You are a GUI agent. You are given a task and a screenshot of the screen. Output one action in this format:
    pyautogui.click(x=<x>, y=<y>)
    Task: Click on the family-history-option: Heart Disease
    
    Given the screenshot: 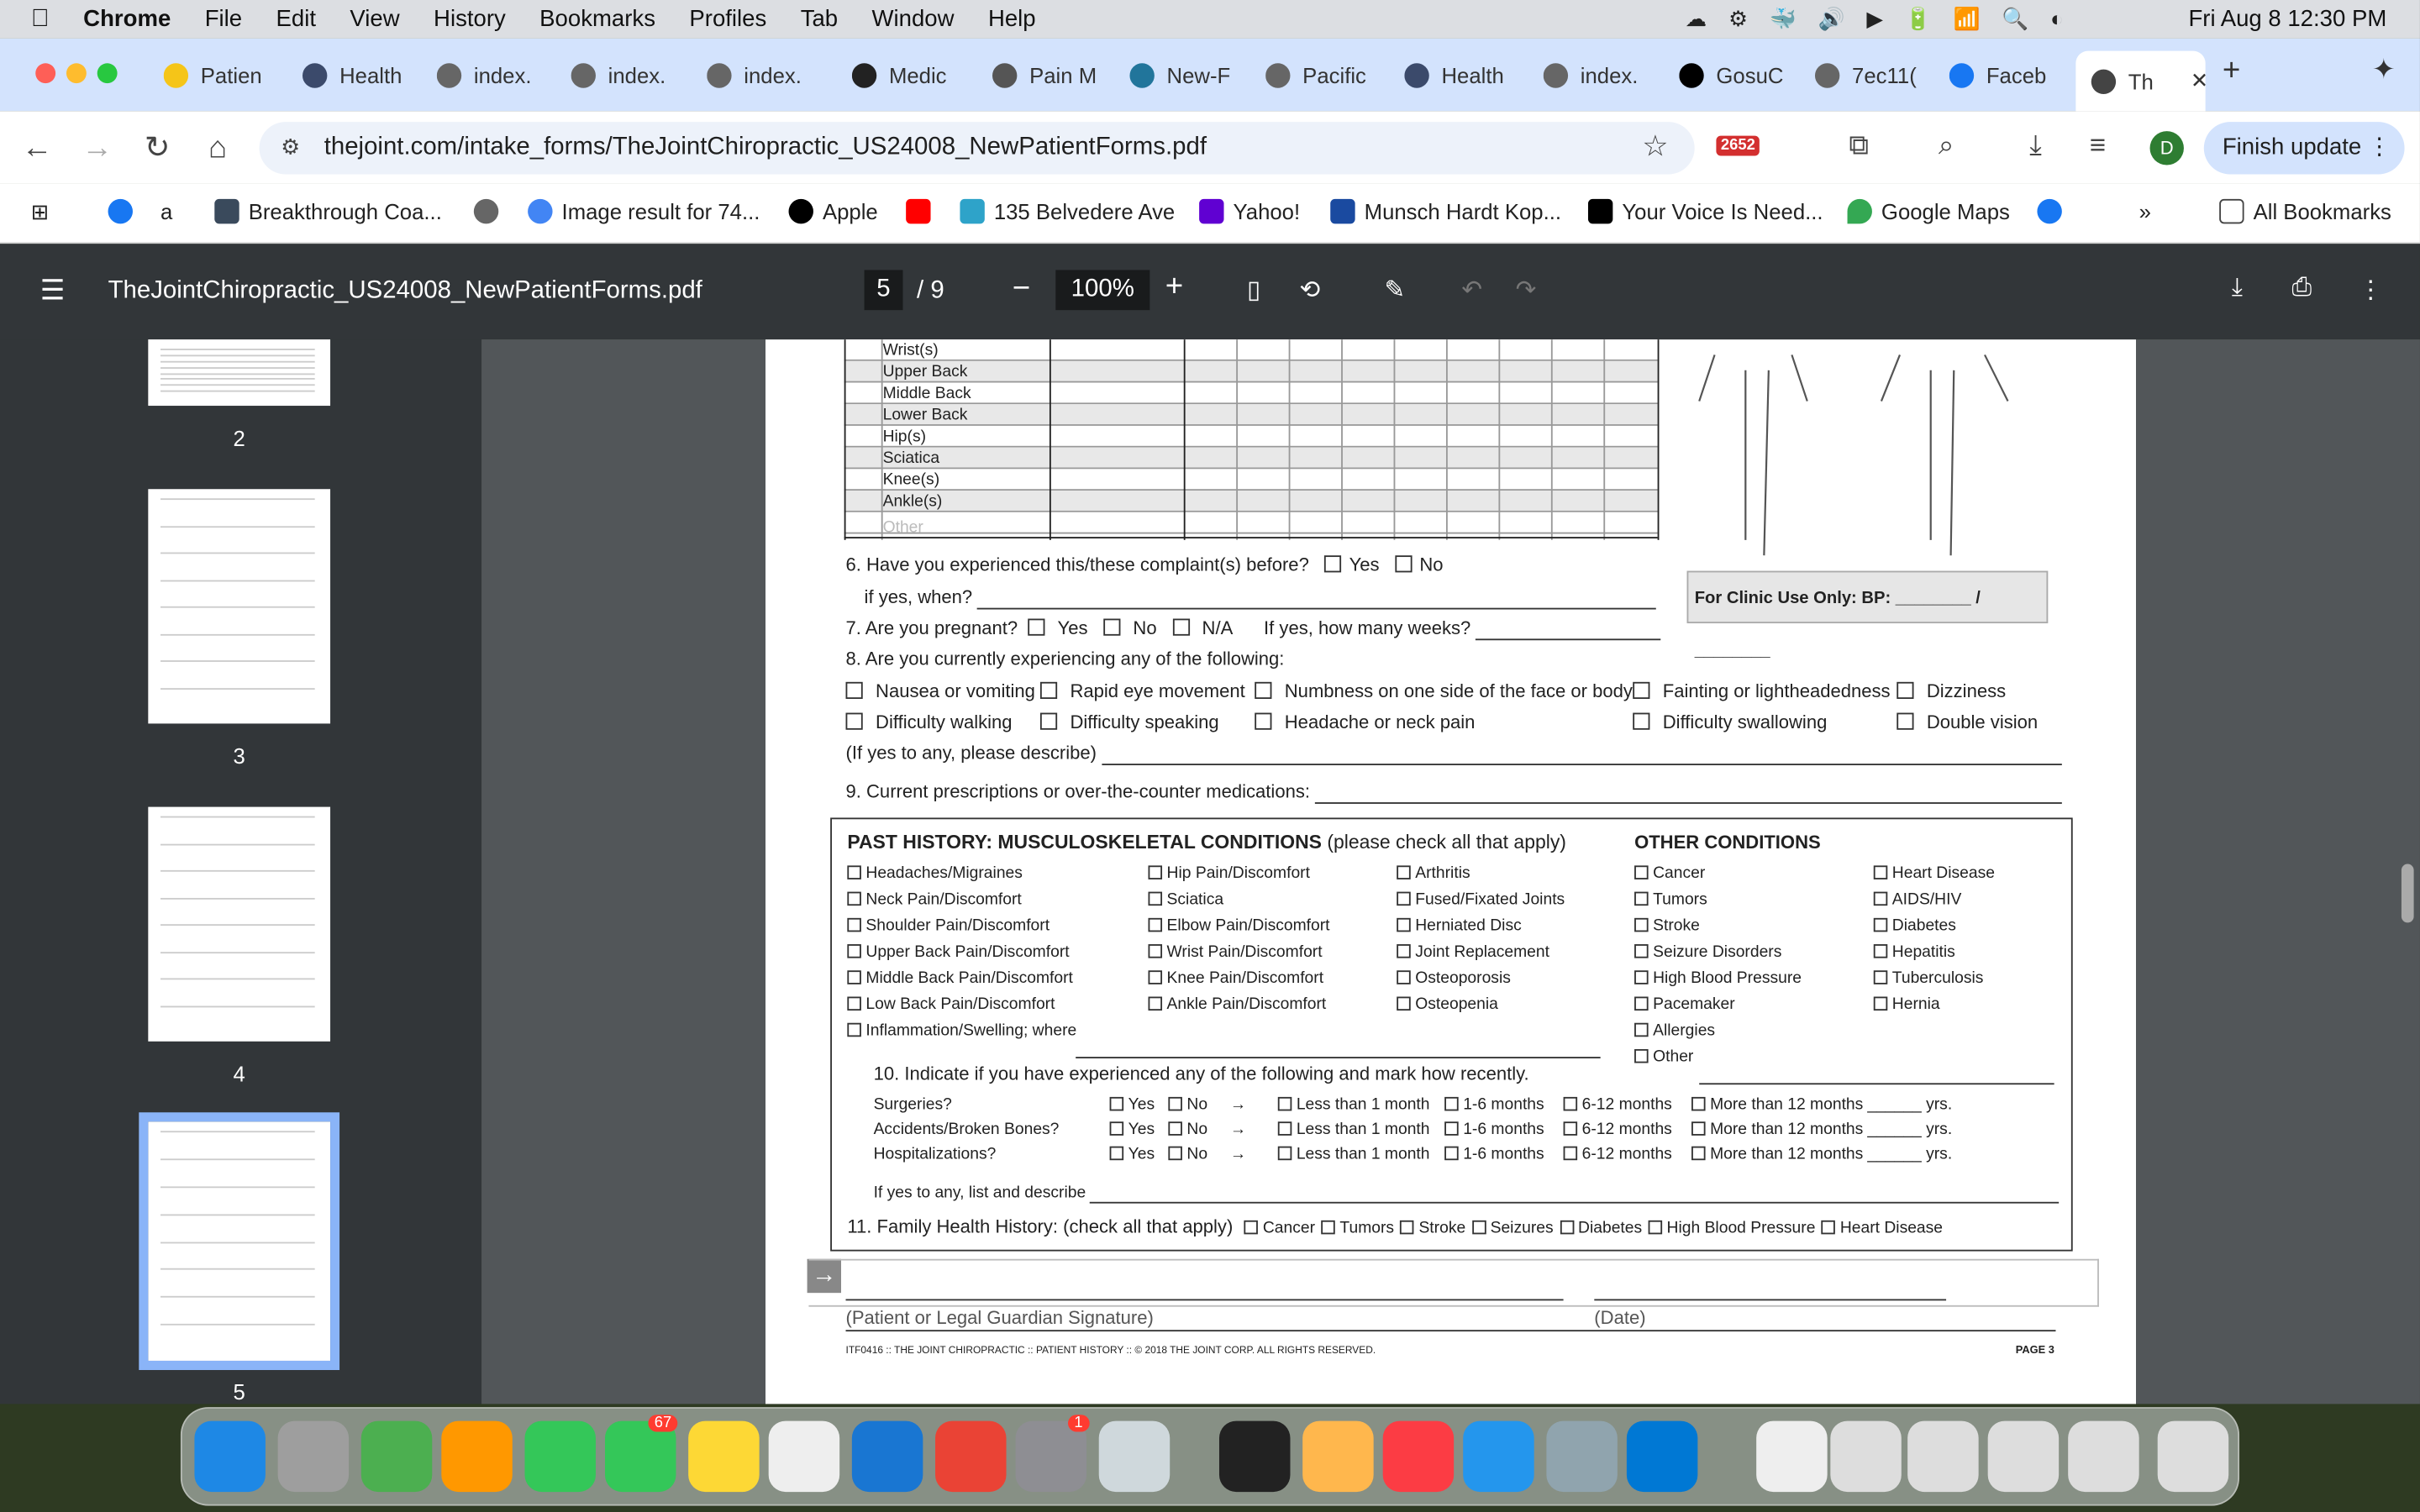 What is the action you would take?
    pyautogui.click(x=1882, y=1228)
    